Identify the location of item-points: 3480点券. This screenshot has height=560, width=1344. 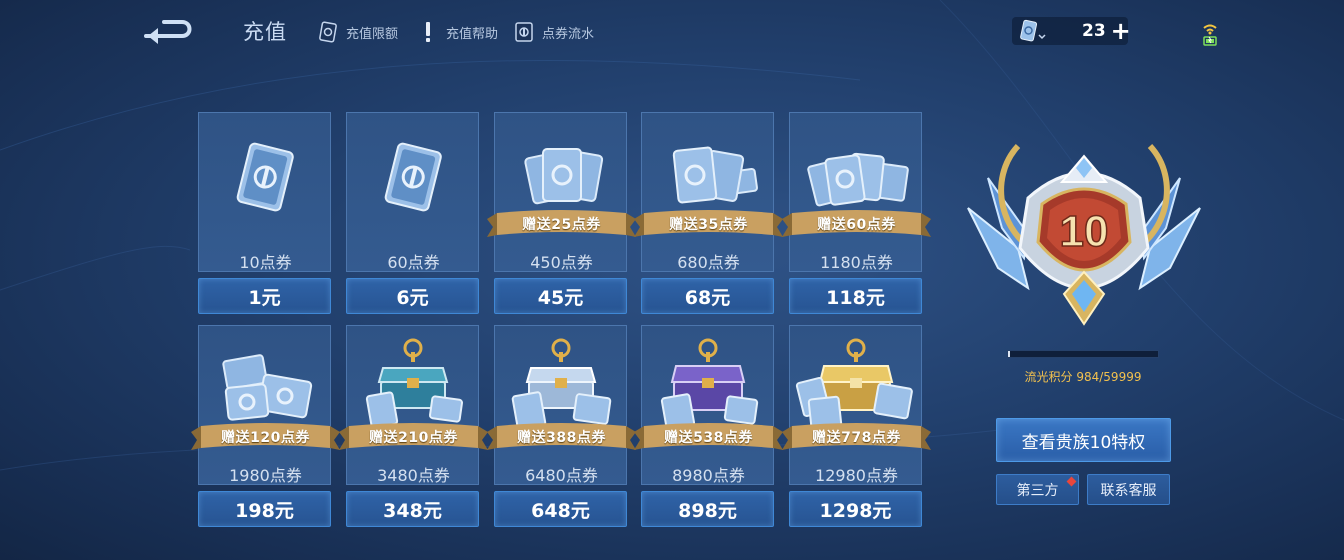
(413, 475).